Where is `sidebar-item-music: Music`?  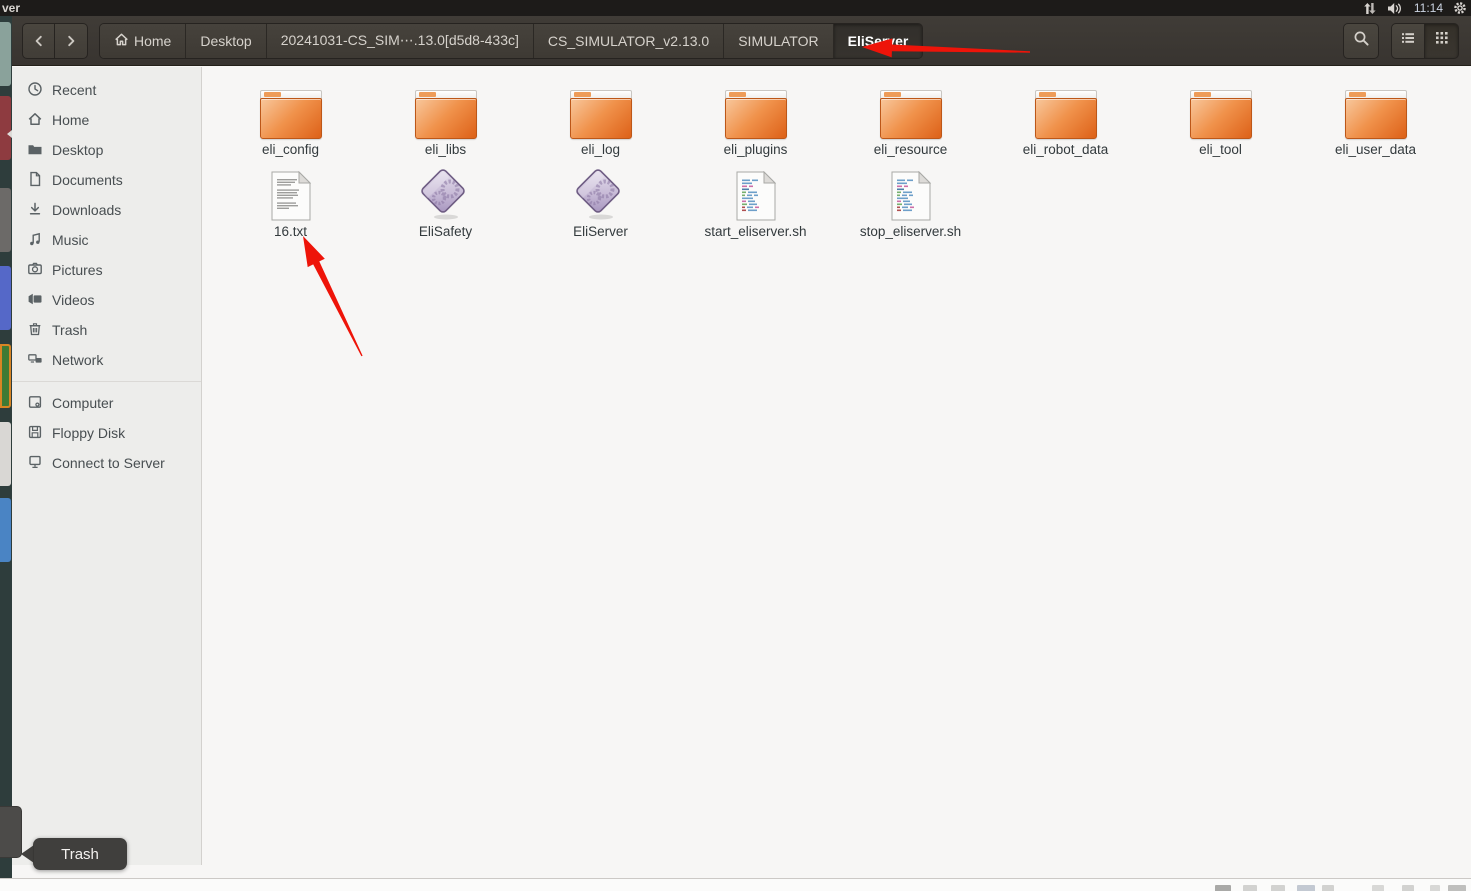 sidebar-item-music: Music is located at coordinates (106, 240).